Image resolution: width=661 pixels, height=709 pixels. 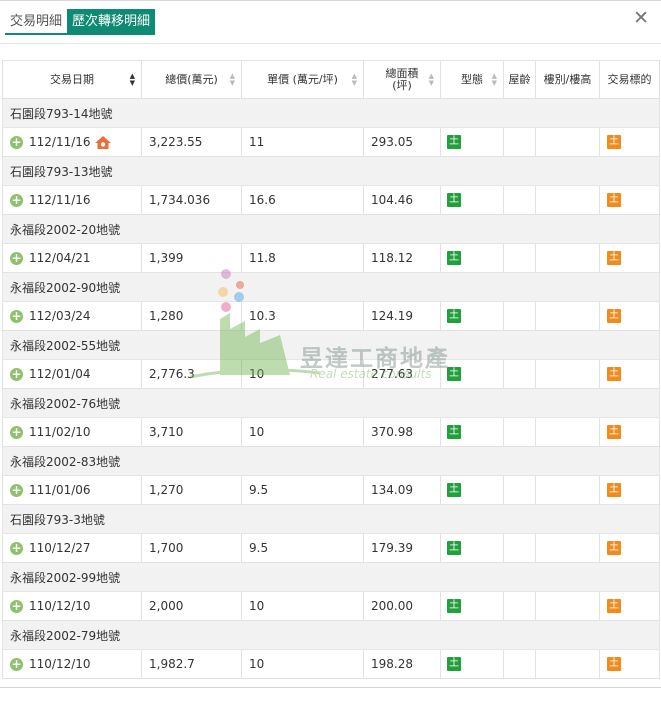 I want to click on parcel-title: 永福段2002-83地號, so click(x=331, y=461).